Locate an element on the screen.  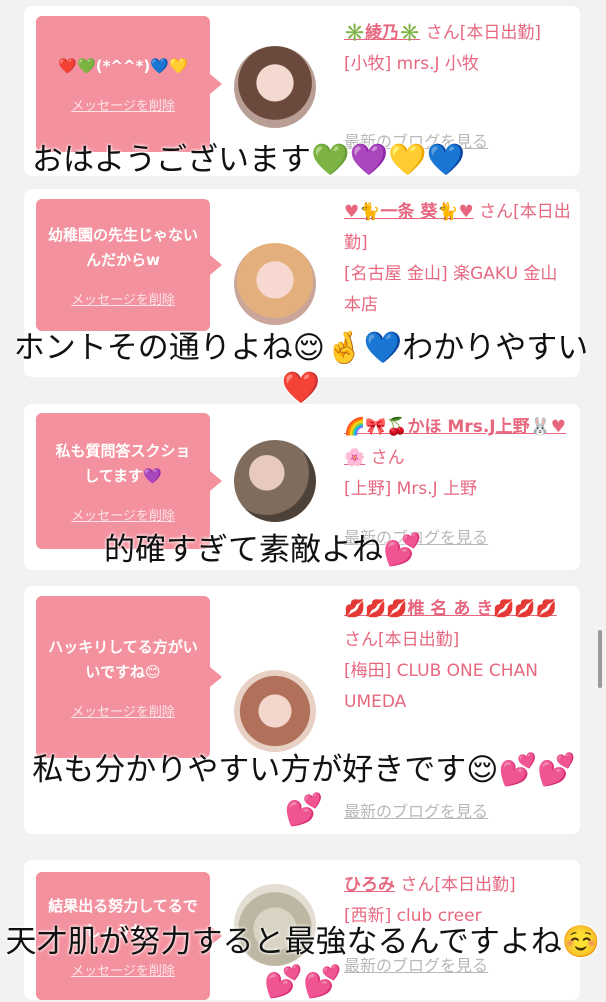
overlay-caption: おはようございます💚💜💛💙 is located at coordinates (249, 160).